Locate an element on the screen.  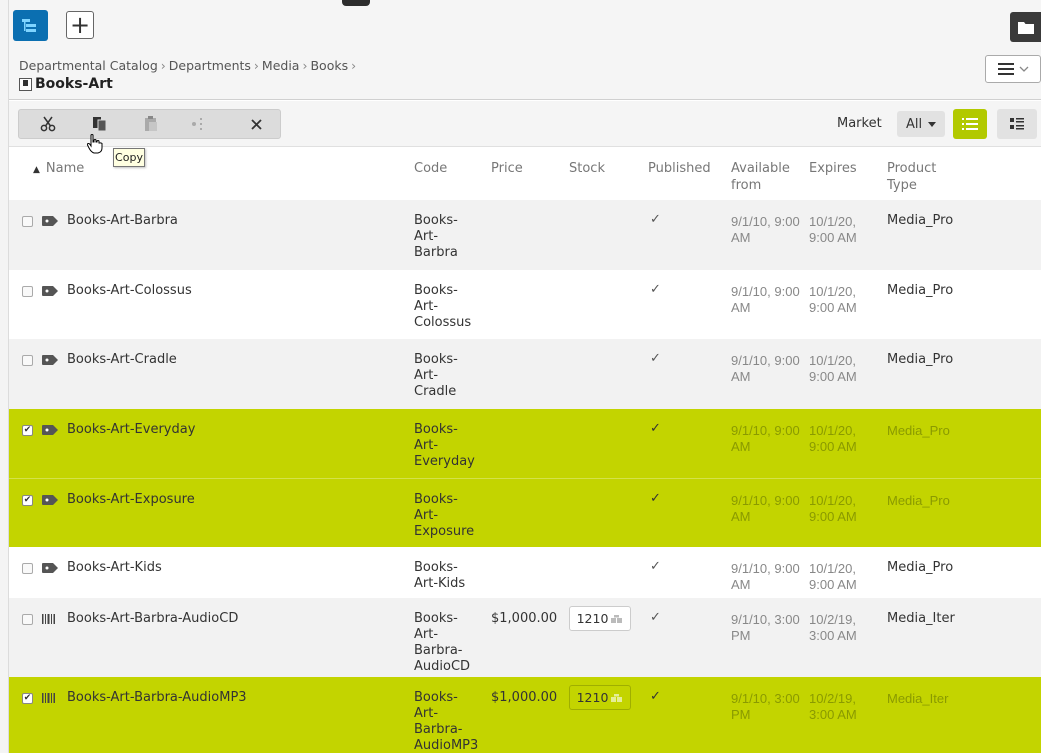
market-select: All is located at coordinates (921, 124).